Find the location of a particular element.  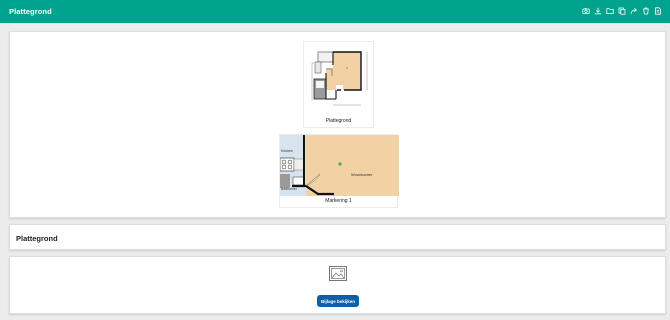

app-header: Plattegrond is located at coordinates (335, 11).